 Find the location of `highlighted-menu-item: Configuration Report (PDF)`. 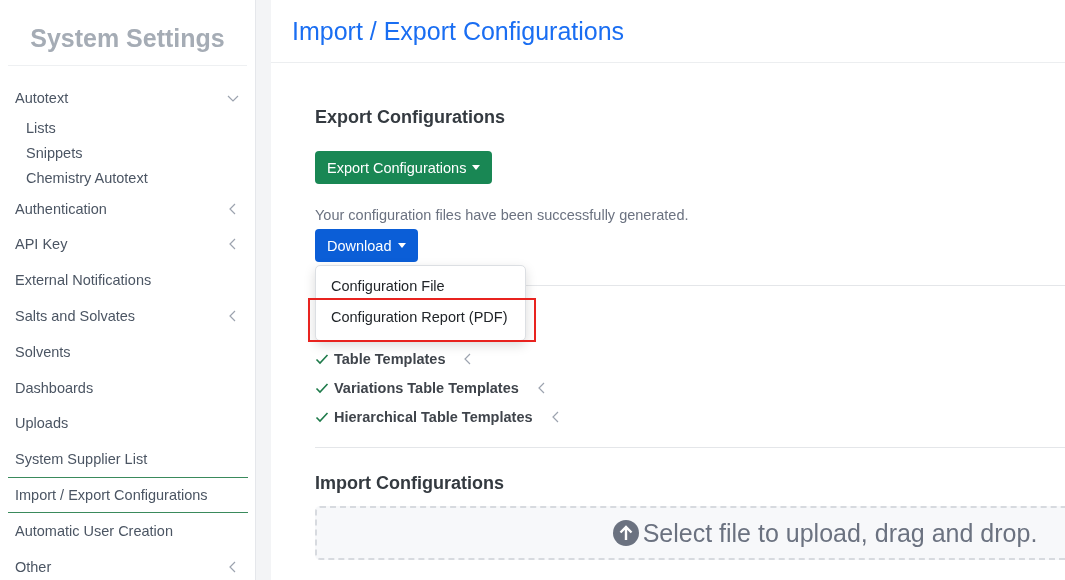

highlighted-menu-item: Configuration Report (PDF) is located at coordinates (422, 320).